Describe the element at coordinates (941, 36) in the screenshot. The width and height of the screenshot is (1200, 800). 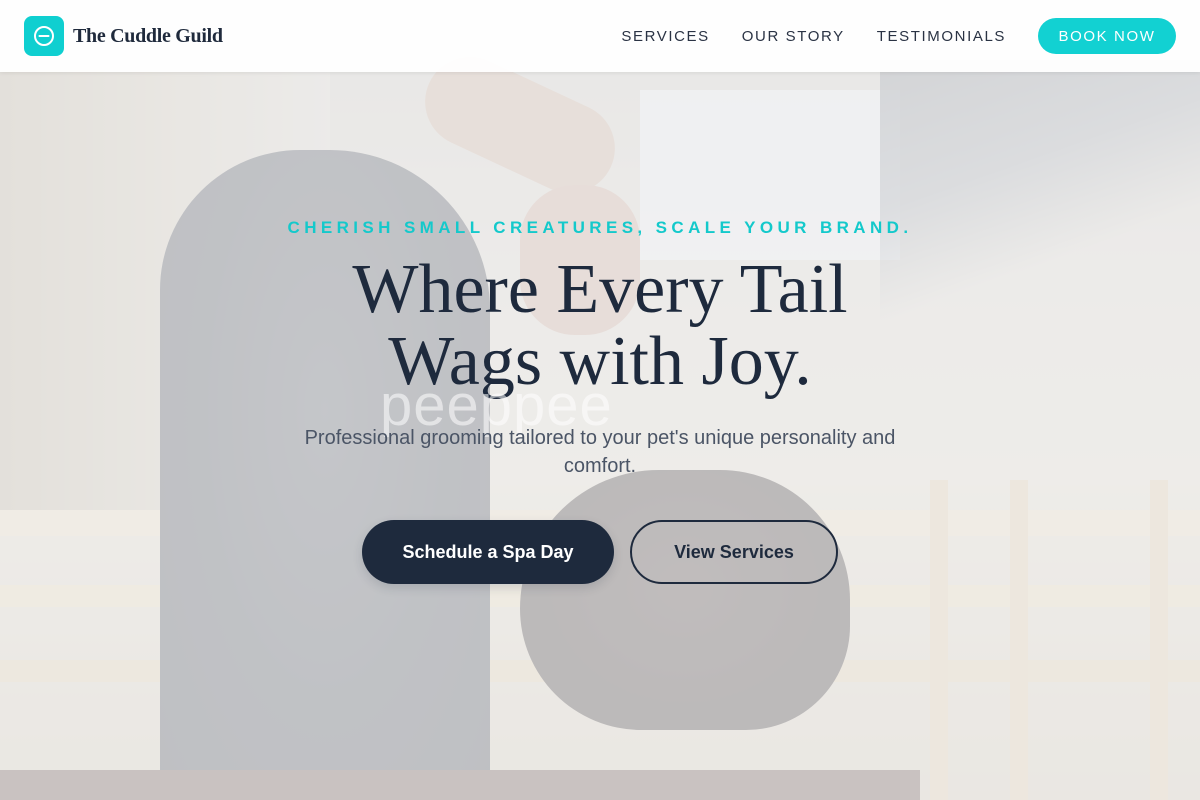
I see `nav-link-testimonials: TESTIMONIALS` at that location.